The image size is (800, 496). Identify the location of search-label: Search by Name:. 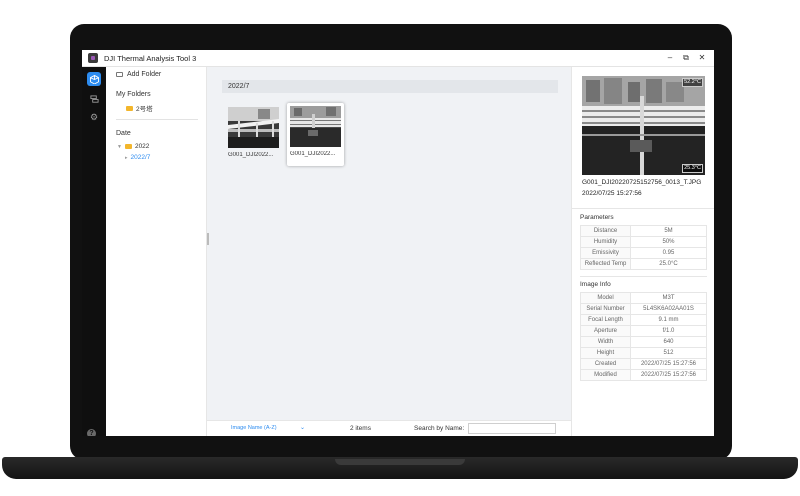
(439, 428).